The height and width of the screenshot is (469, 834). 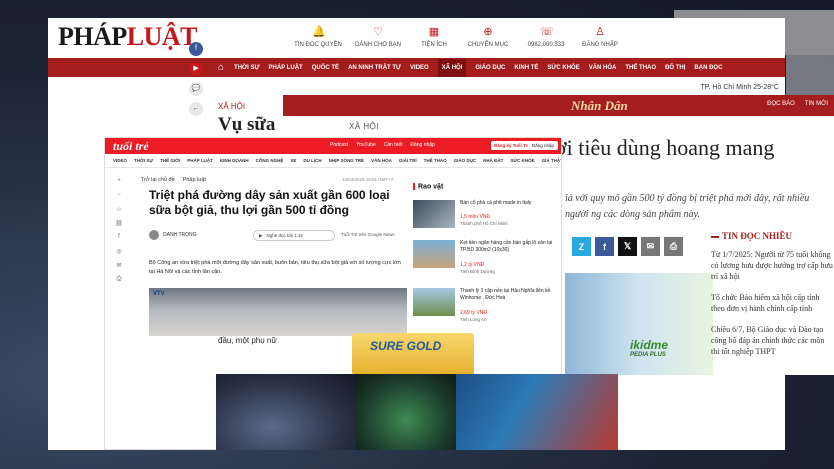 What do you see at coordinates (162, 36) in the screenshot?
I see `logo-part-right: LUẬT` at bounding box center [162, 36].